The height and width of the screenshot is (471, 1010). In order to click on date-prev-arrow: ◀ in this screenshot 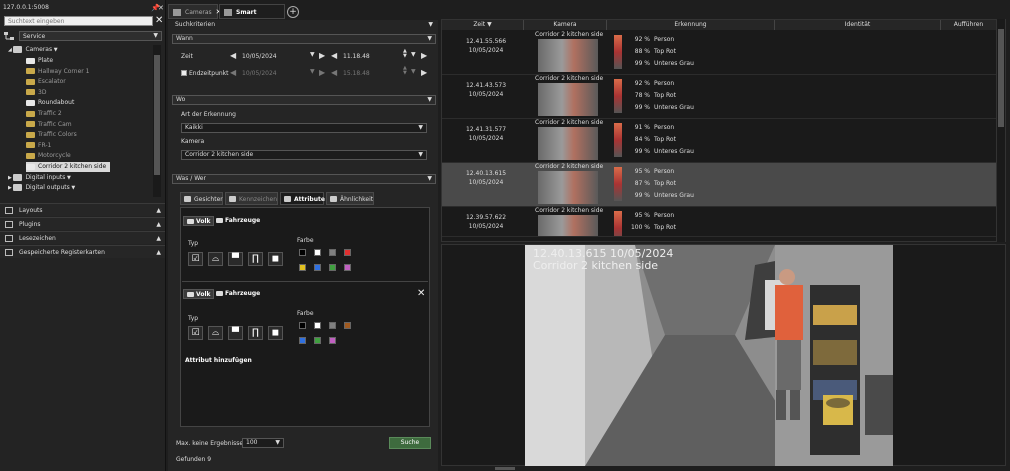, I will do `click(233, 55)`.